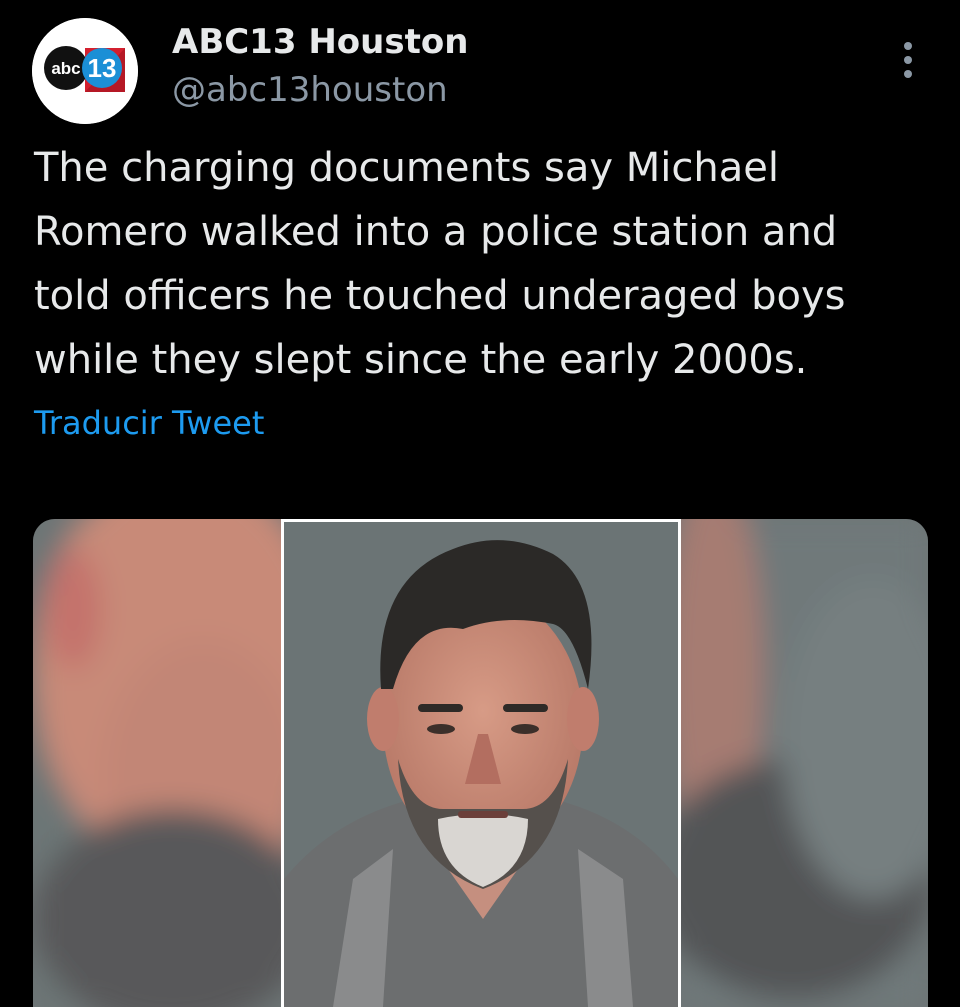 Image resolution: width=960 pixels, height=1007 pixels. What do you see at coordinates (310, 90) in the screenshot?
I see `user-handle: @abc13houston` at bounding box center [310, 90].